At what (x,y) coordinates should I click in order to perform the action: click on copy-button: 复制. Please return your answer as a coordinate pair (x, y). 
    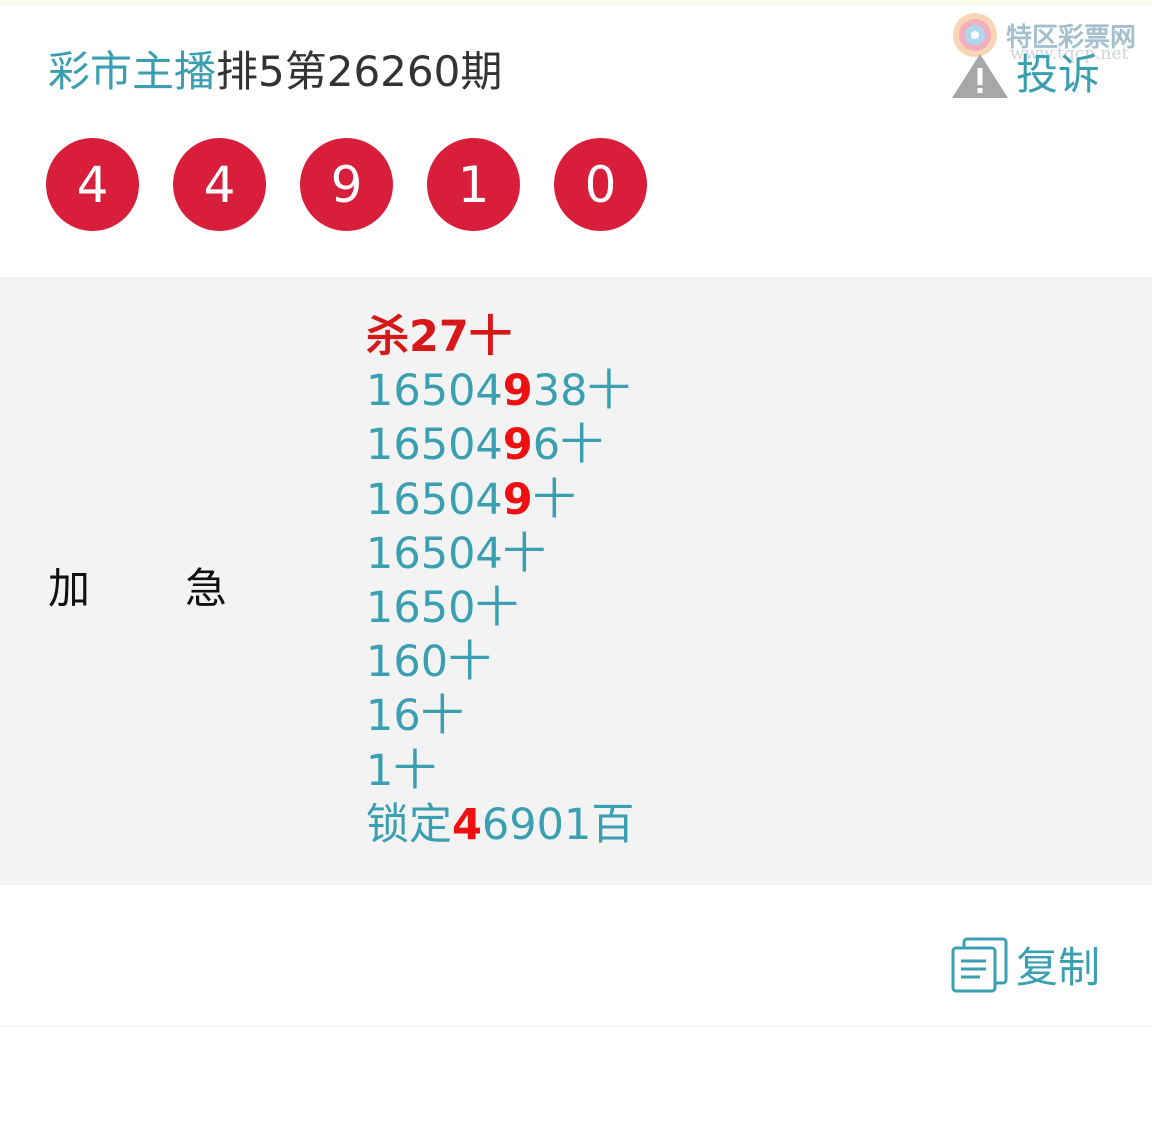
    Looking at the image, I should click on (1025, 964).